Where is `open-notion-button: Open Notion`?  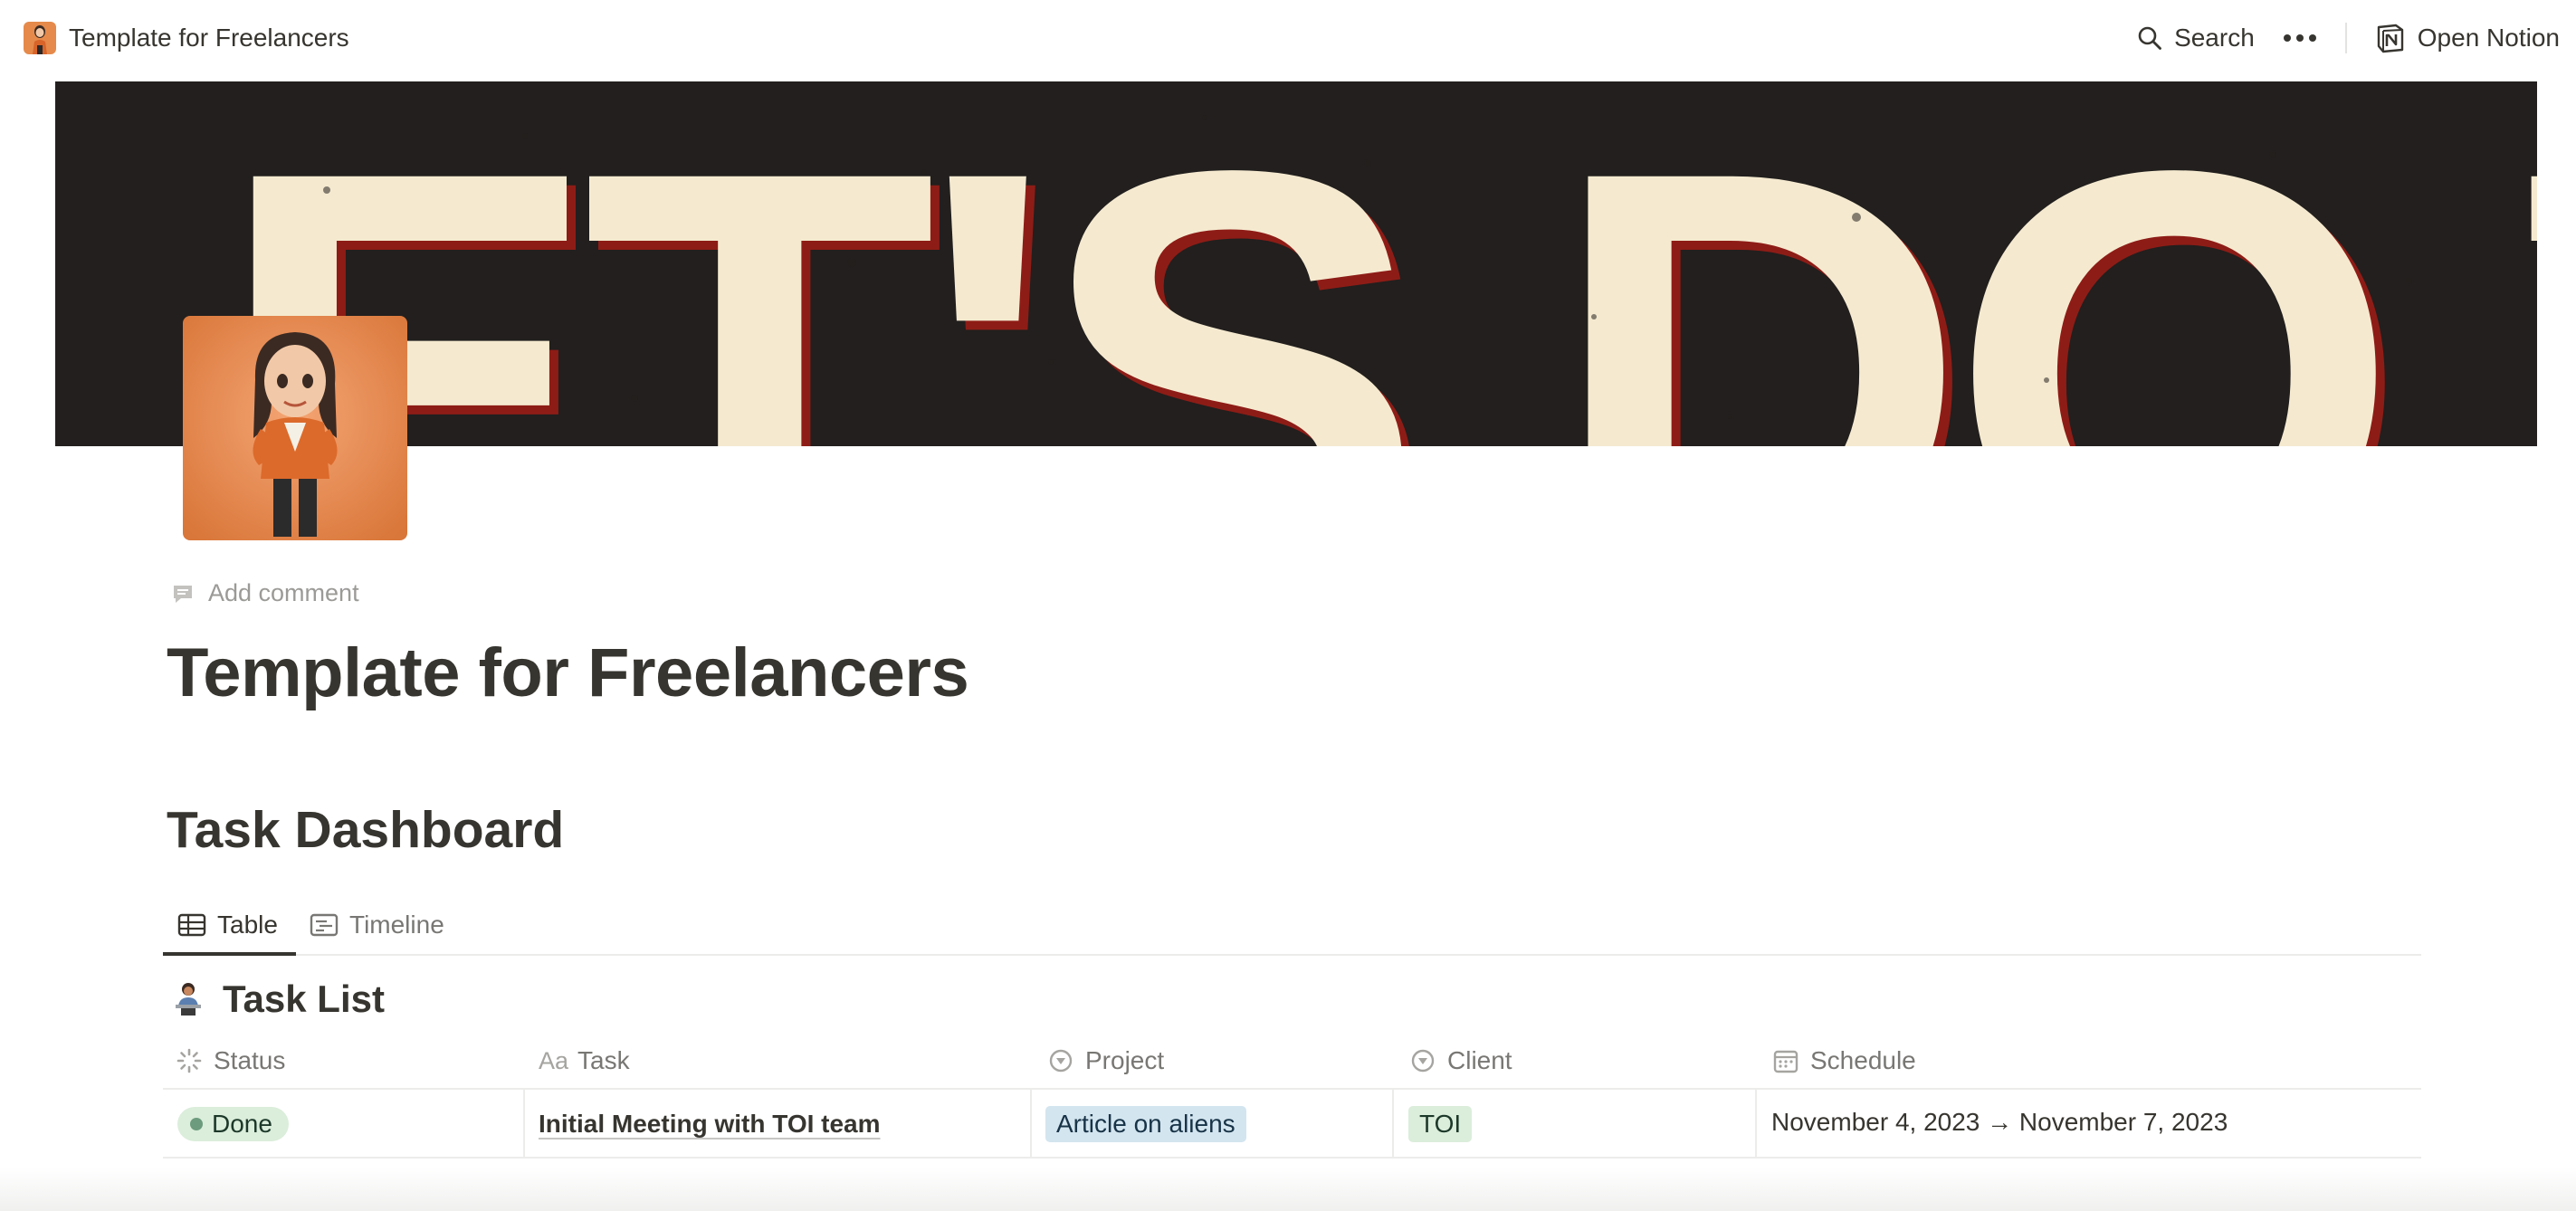
open-notion-button: Open Notion is located at coordinates (2467, 38).